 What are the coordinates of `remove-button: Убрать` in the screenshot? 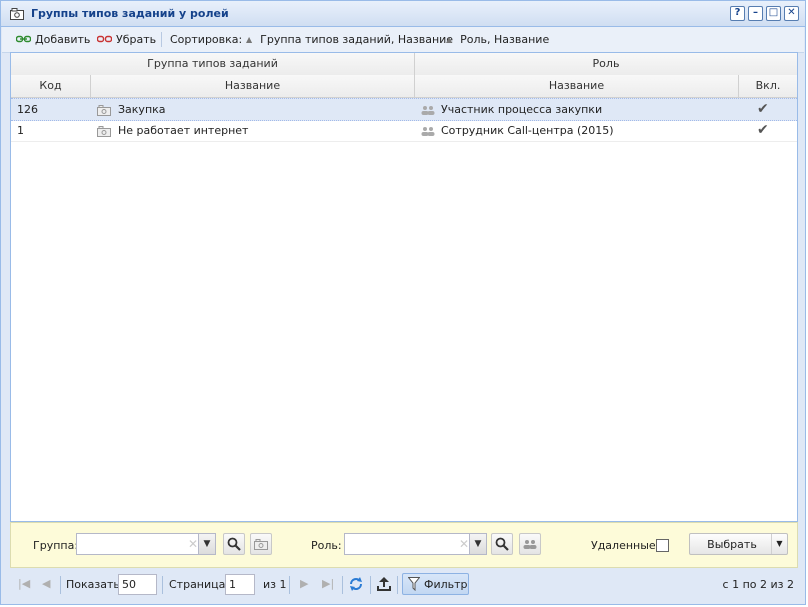 It's located at (126, 39).